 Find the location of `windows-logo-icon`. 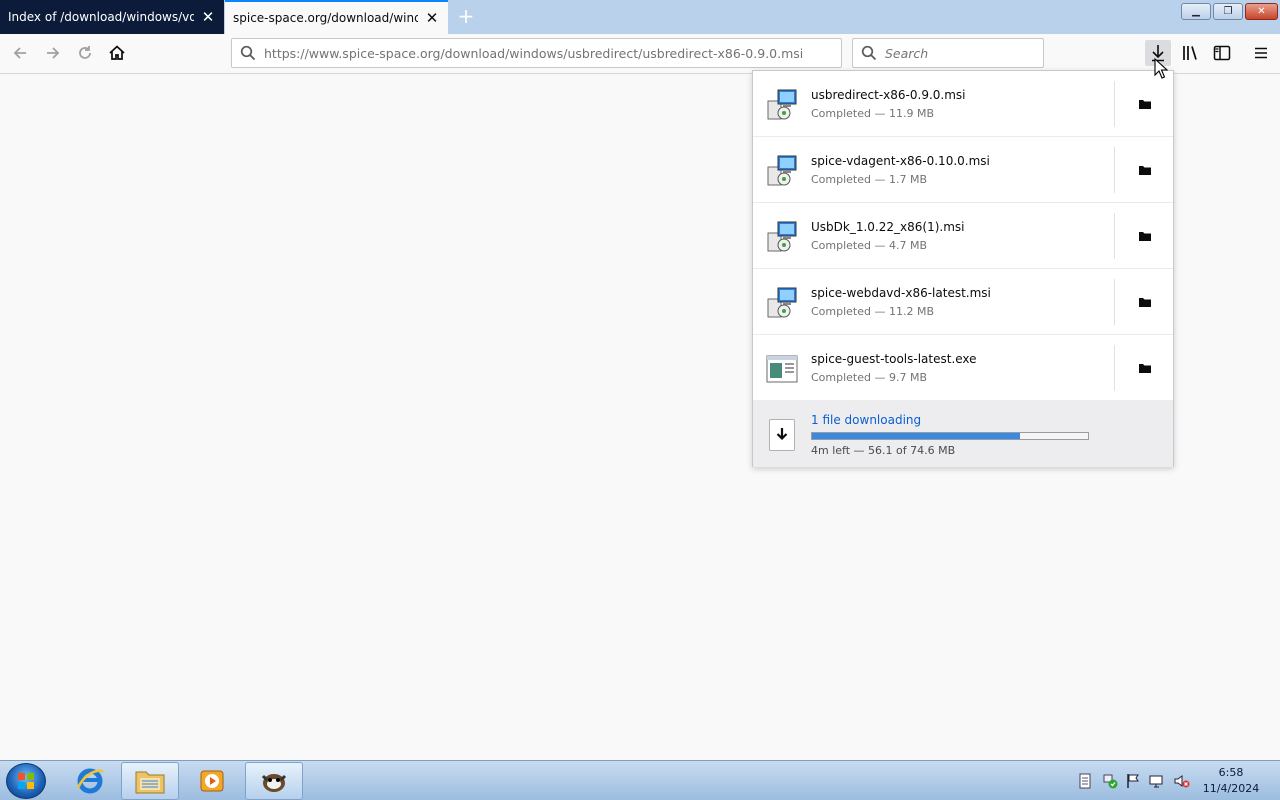

windows-logo-icon is located at coordinates (26, 781).